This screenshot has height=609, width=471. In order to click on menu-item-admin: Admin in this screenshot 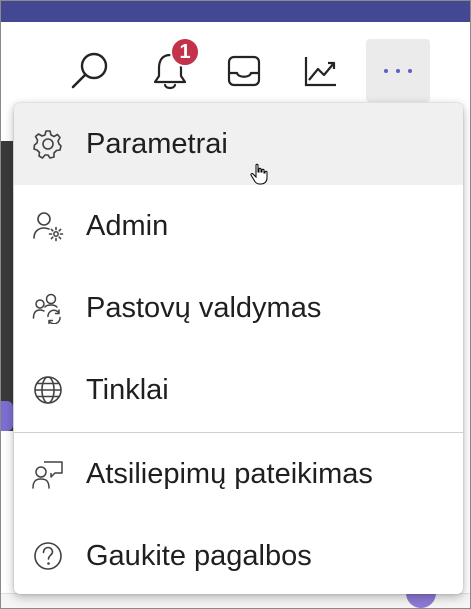, I will do `click(238, 226)`.